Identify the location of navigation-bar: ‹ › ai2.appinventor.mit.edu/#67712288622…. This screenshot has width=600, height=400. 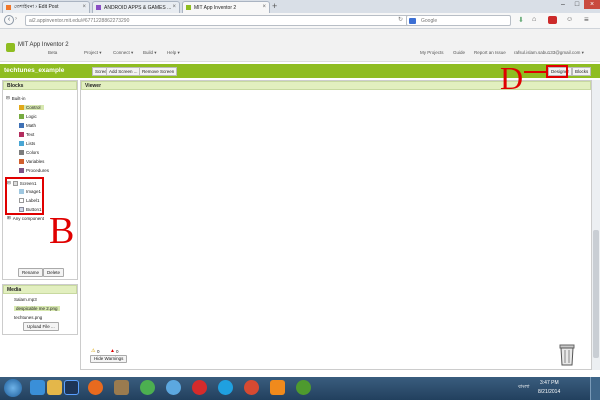
(300, 21).